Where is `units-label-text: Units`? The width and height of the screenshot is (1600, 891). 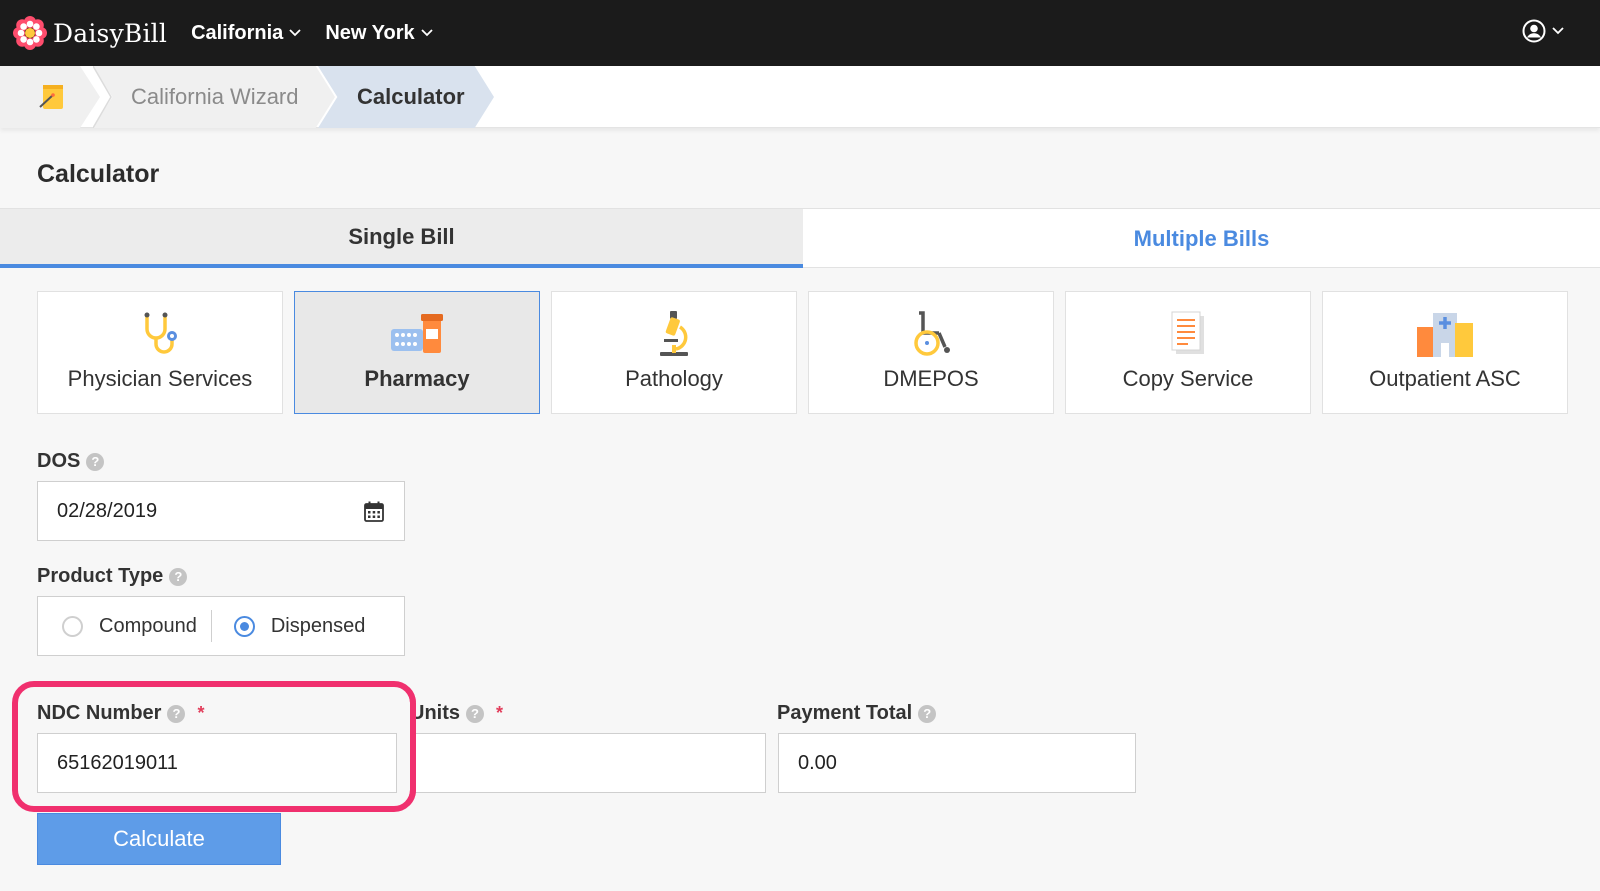
units-label-text: Units is located at coordinates (435, 713).